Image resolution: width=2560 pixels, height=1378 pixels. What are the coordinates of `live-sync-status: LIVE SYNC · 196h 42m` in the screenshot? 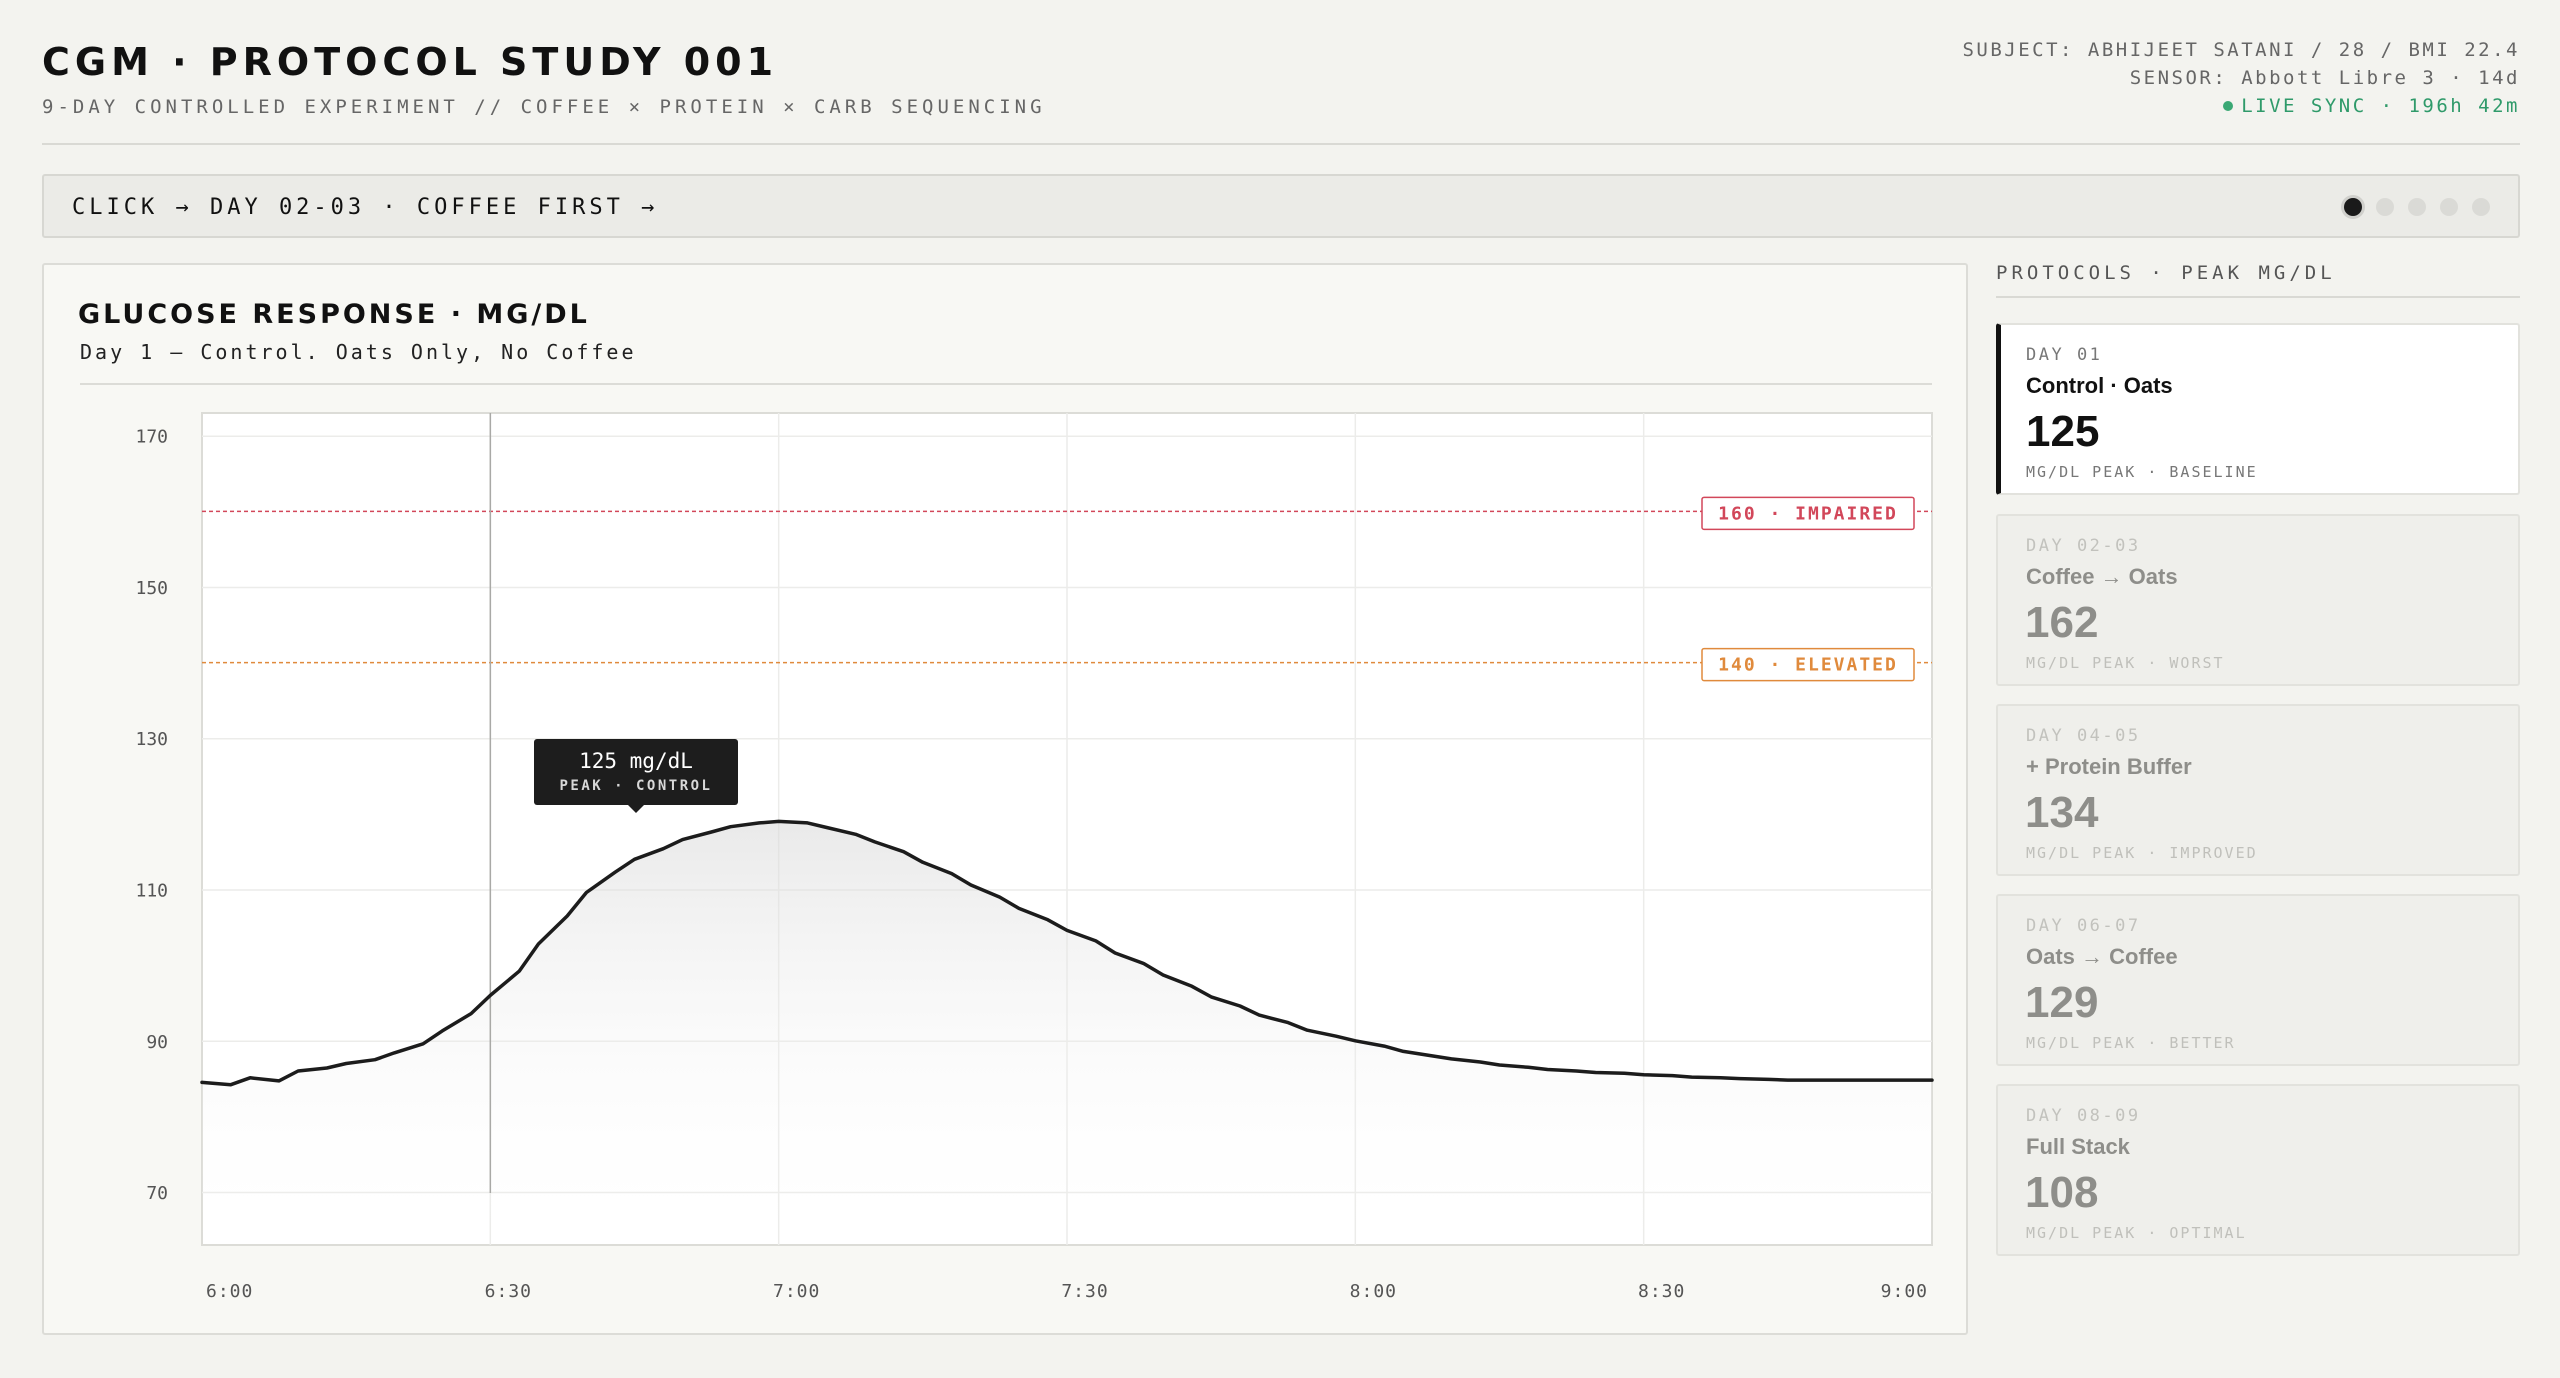 It's located at (2241, 106).